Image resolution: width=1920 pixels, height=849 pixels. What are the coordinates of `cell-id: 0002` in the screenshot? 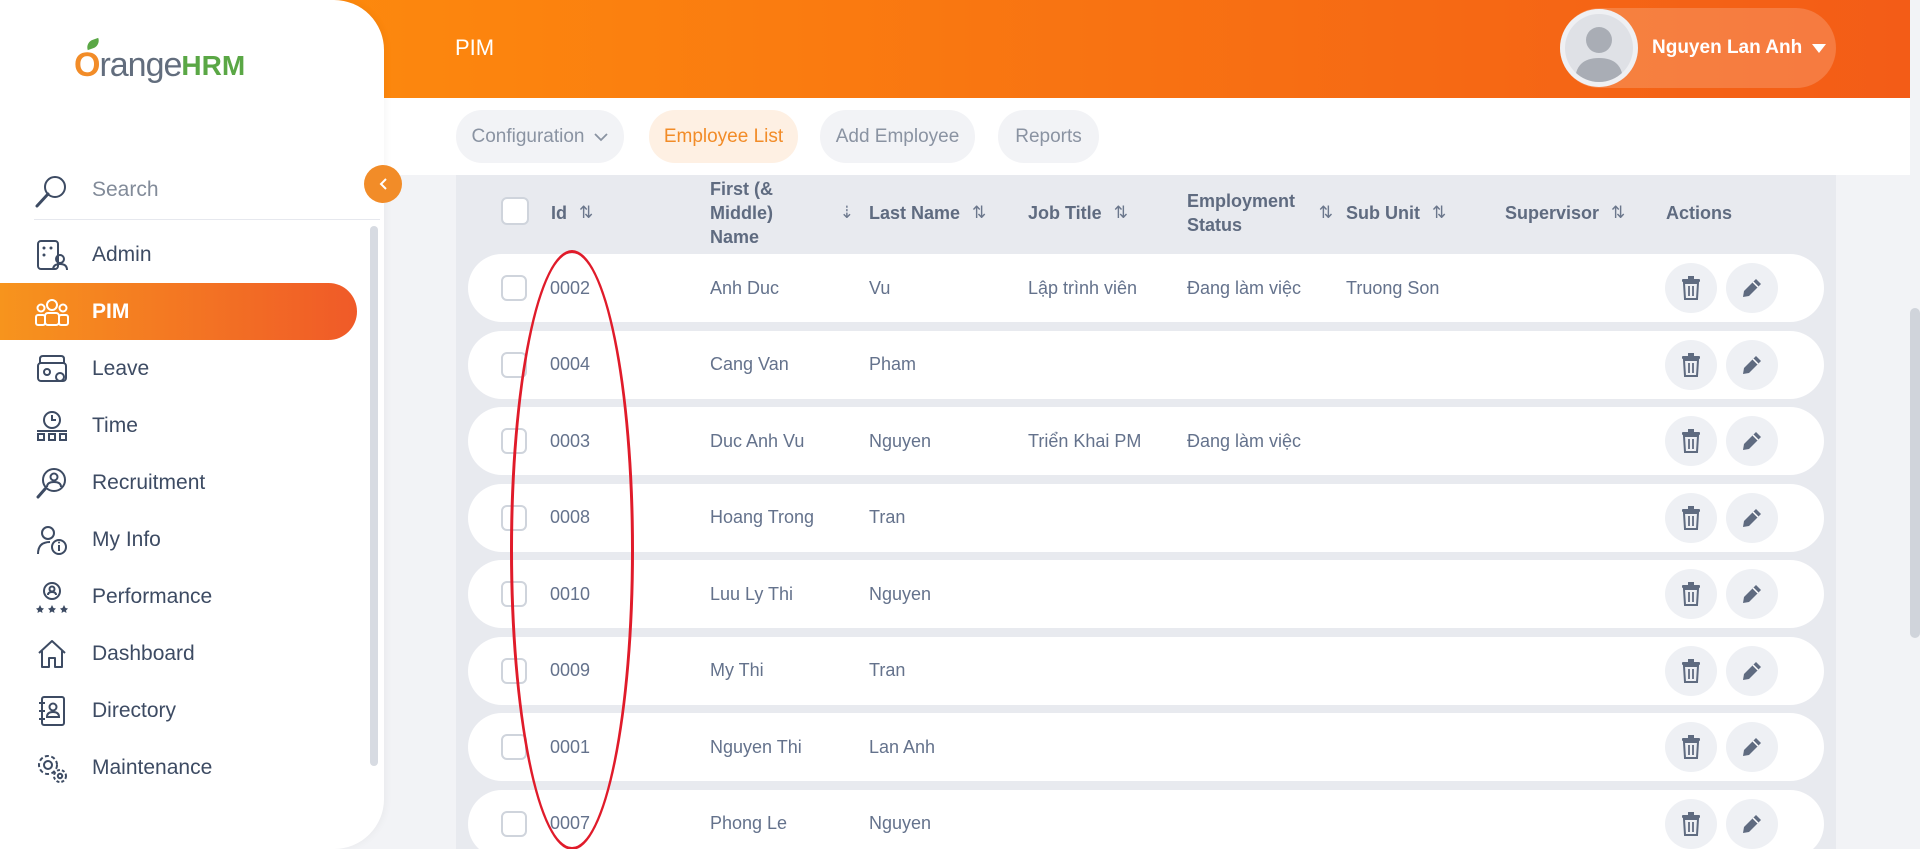 It's located at (570, 287).